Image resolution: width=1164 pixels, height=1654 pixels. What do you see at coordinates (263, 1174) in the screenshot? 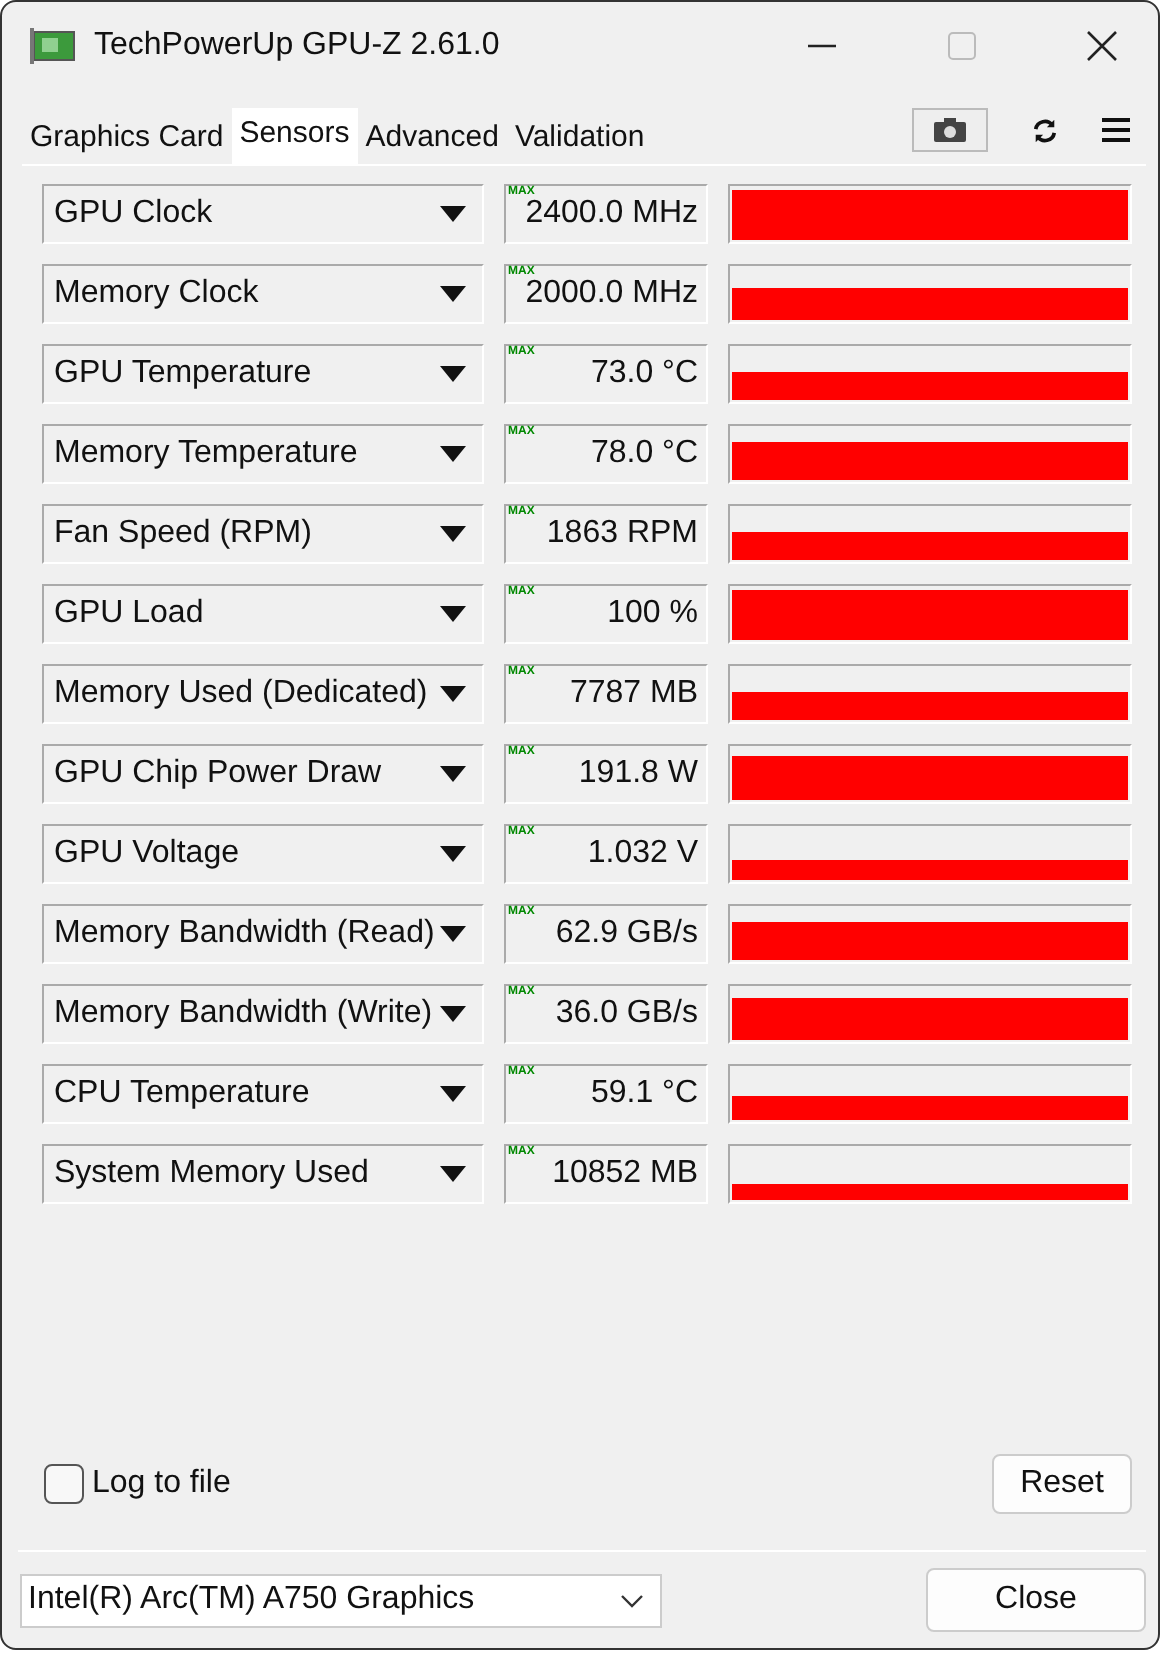
I see `sensor-dropdown: System Memory Used` at bounding box center [263, 1174].